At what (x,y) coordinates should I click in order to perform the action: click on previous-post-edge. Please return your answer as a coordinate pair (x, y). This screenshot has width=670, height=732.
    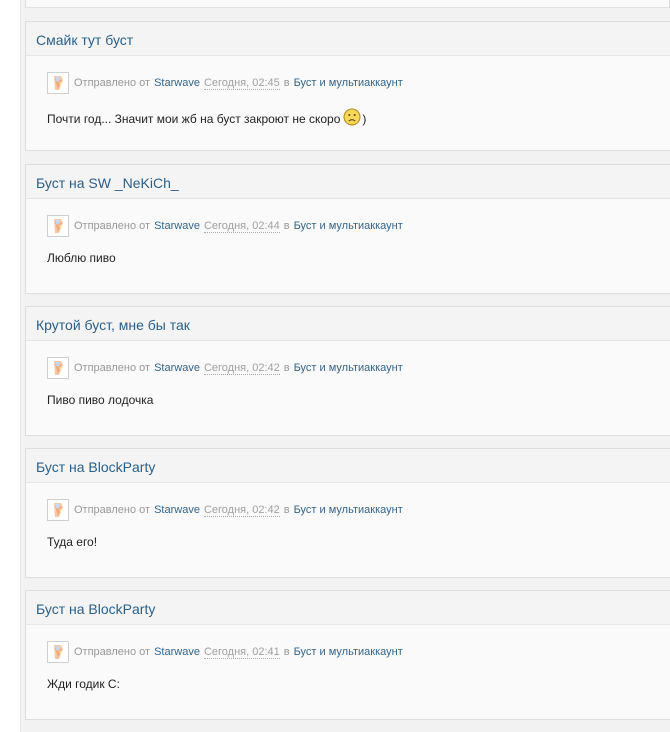
    Looking at the image, I should click on (347, 4).